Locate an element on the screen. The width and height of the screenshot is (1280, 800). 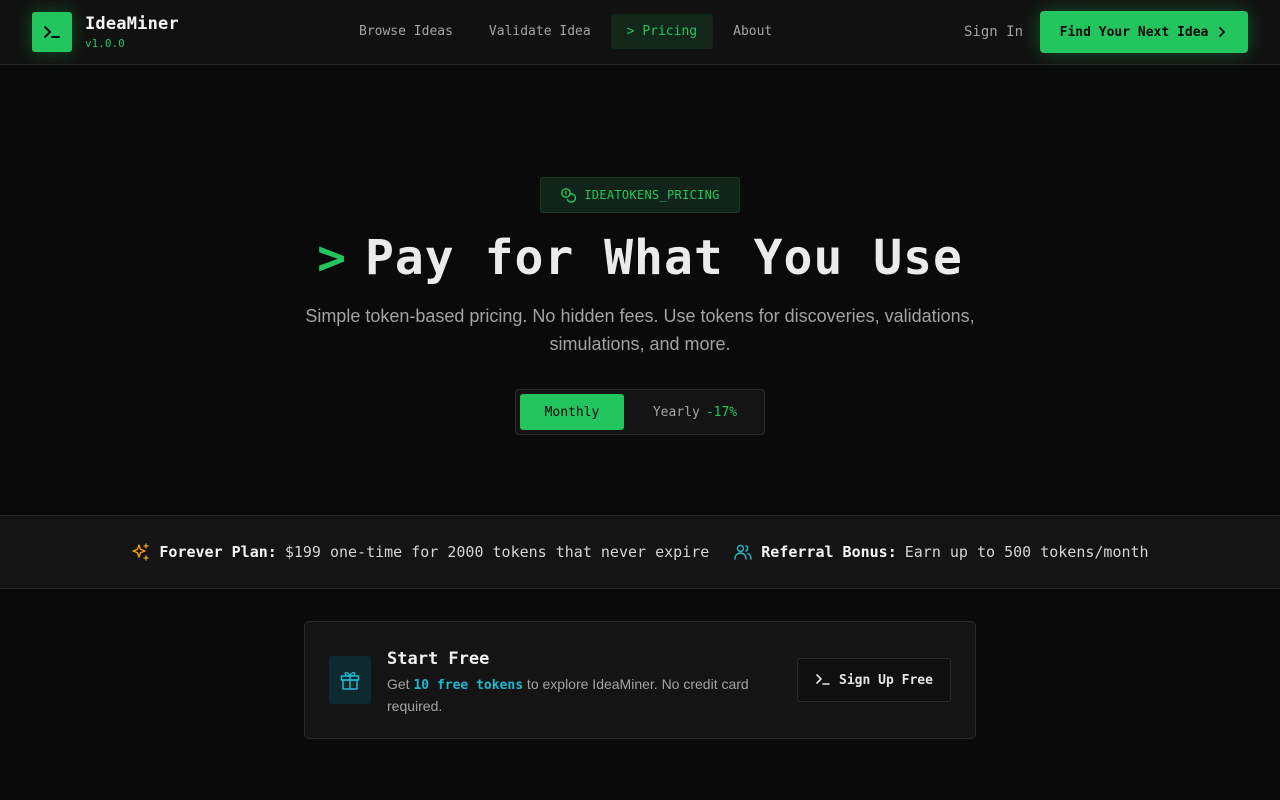
app-name: IdeaMiner is located at coordinates (132, 24).